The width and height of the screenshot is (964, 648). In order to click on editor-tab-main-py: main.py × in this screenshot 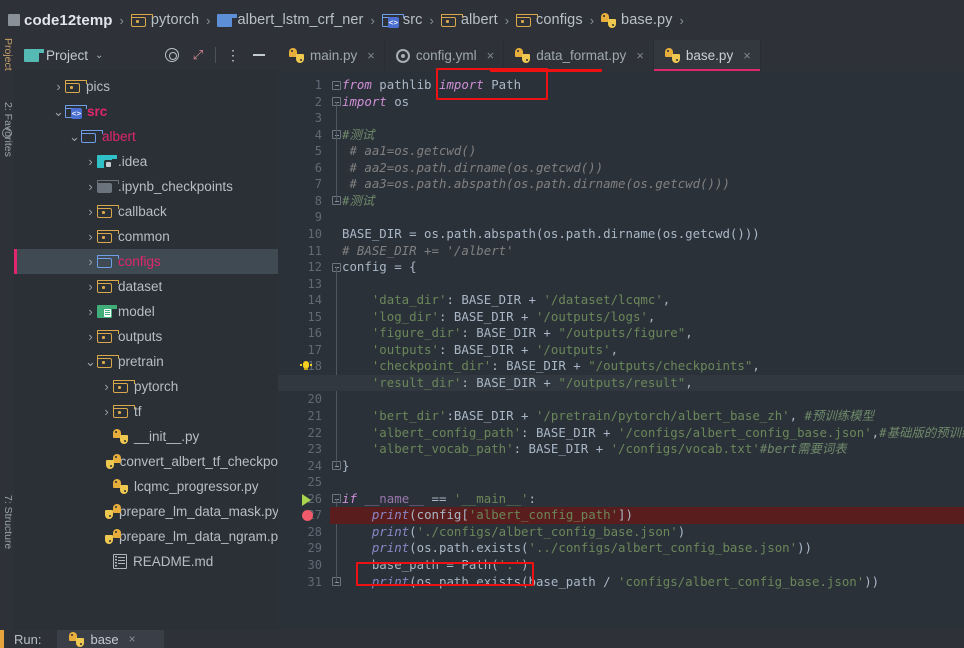, I will do `click(331, 55)`.